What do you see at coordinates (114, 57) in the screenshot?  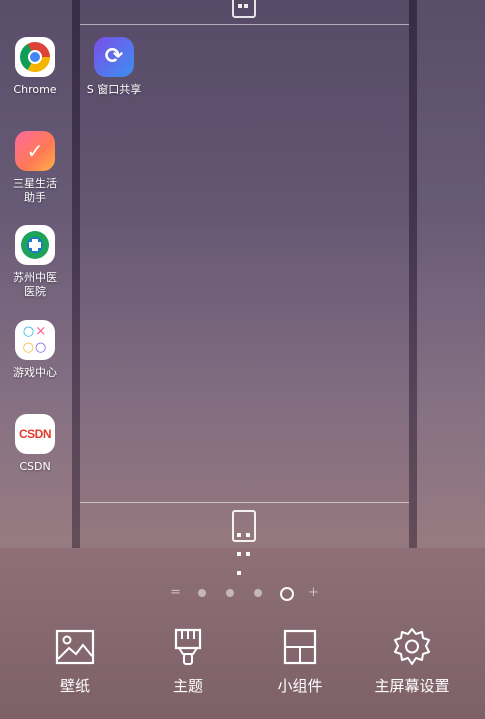 I see `s-window-share-icon: ⟳` at bounding box center [114, 57].